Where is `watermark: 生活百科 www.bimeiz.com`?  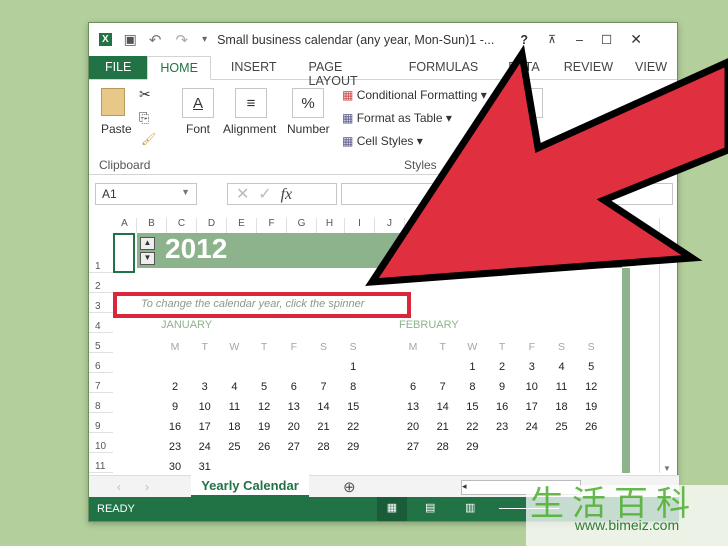 watermark: 生活百科 www.bimeiz.com is located at coordinates (627, 515).